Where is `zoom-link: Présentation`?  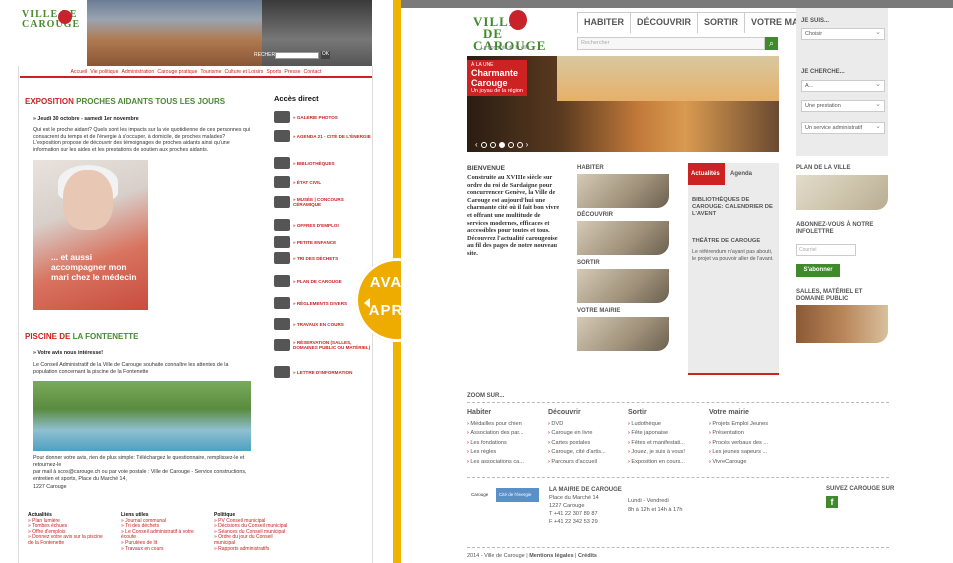
zoom-link: Présentation is located at coordinates (738, 434).